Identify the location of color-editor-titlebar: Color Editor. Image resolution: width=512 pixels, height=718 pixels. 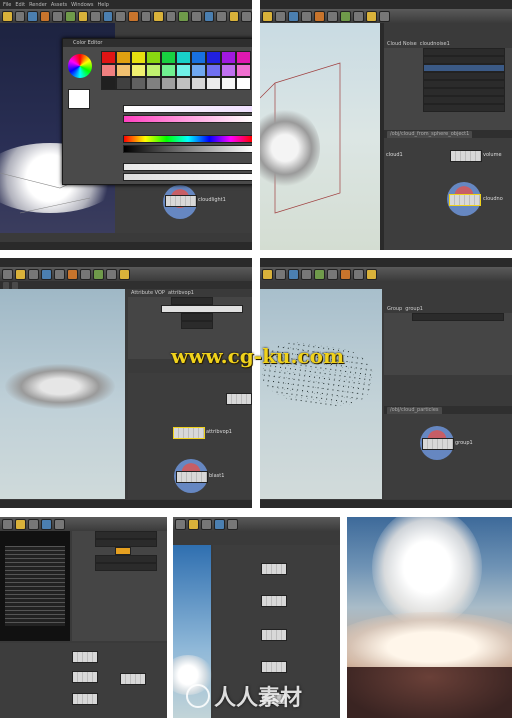
(157, 43).